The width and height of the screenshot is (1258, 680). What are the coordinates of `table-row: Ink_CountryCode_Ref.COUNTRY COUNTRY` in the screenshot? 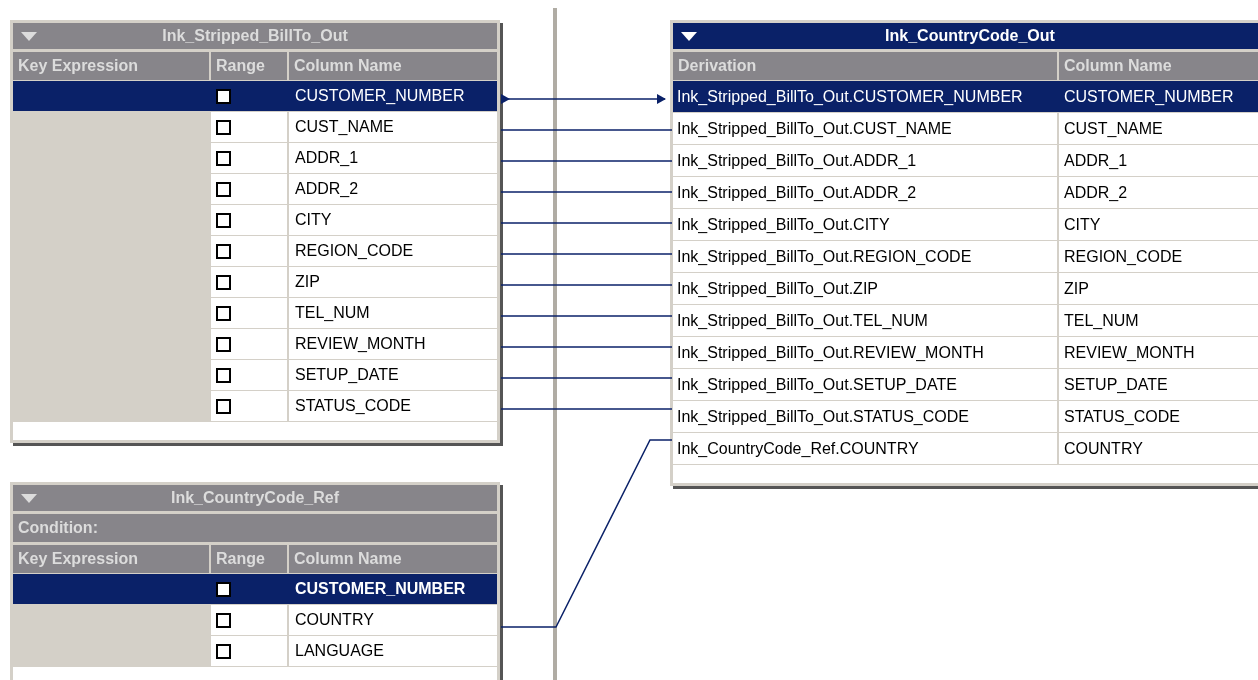 It's located at (965, 448).